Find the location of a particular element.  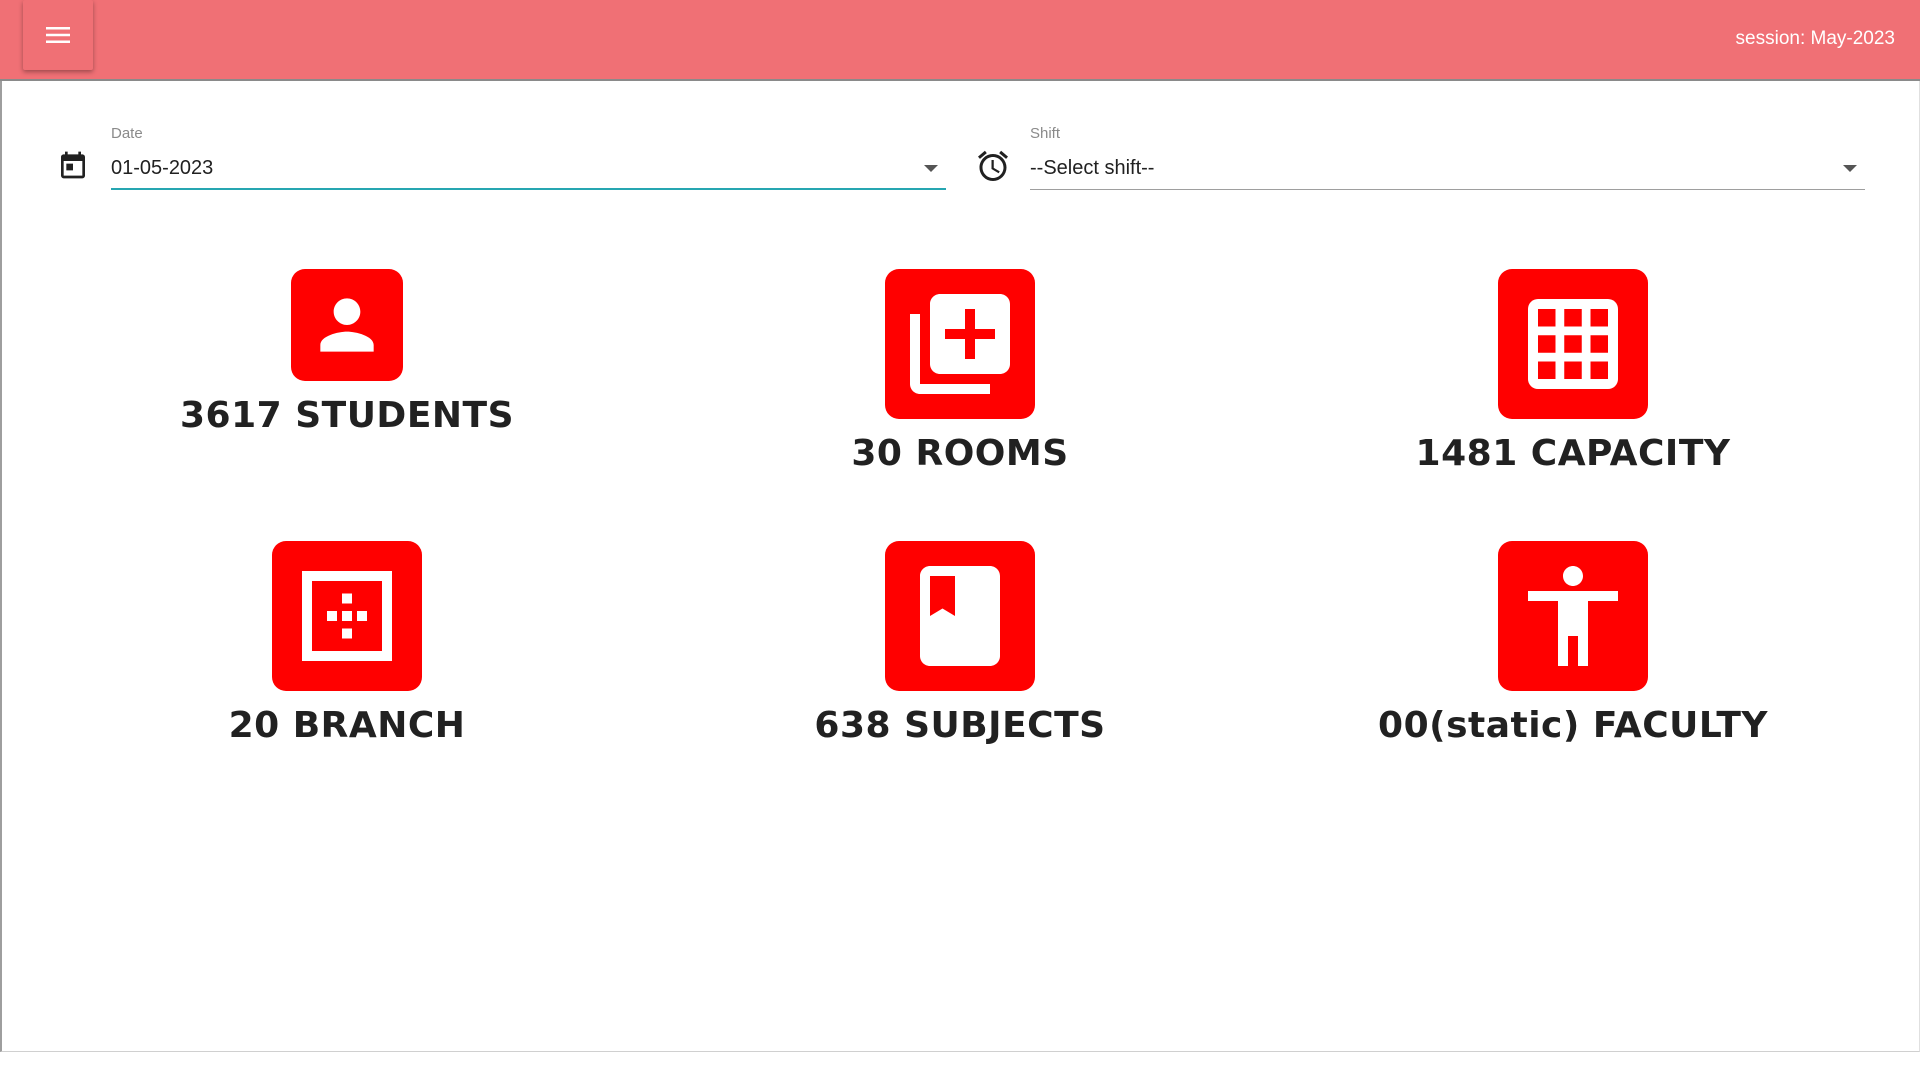

students-icon-box is located at coordinates (347, 325).